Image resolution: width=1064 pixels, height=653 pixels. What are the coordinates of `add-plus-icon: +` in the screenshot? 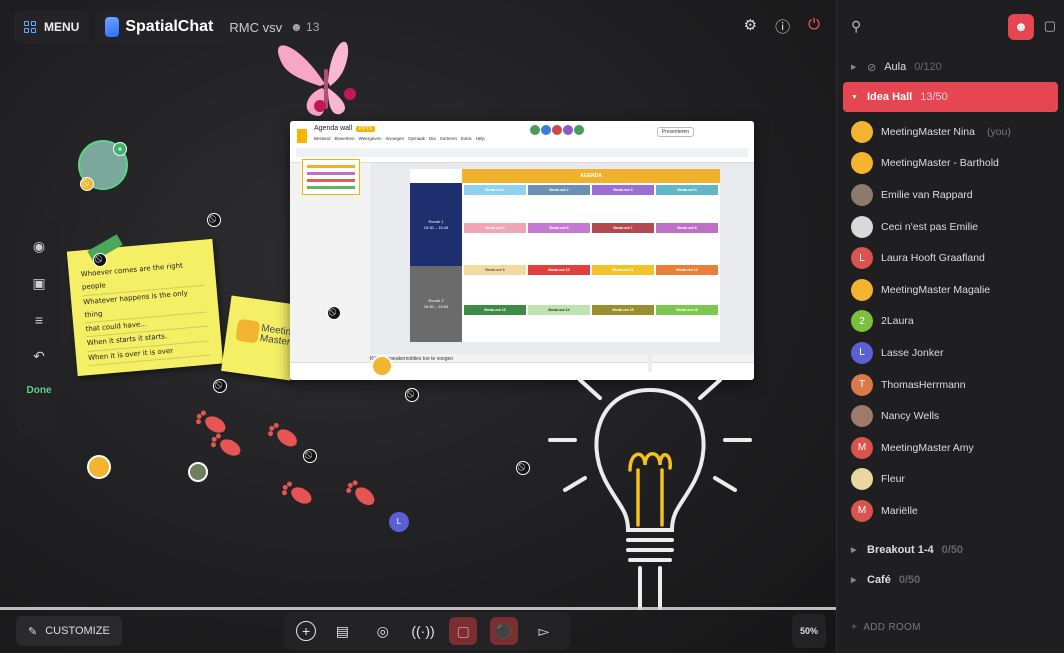 It's located at (306, 631).